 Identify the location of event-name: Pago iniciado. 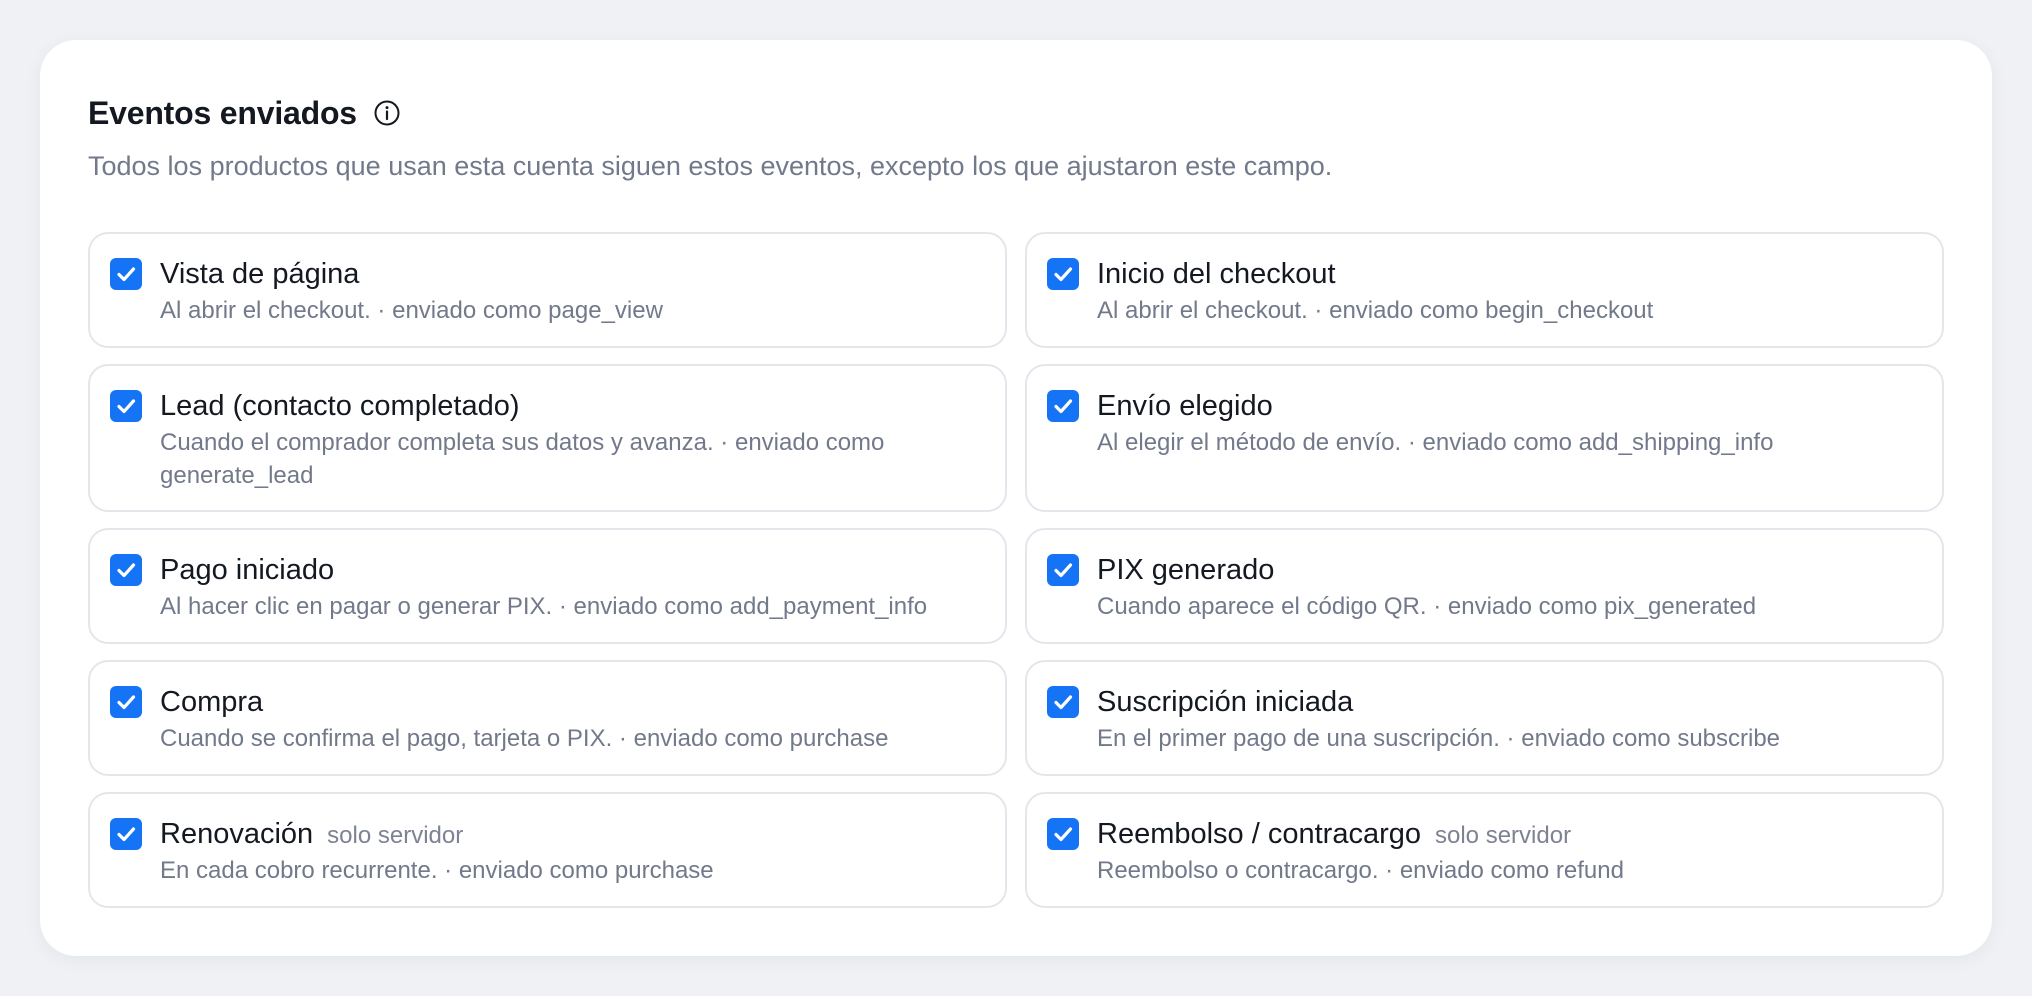
(247, 570).